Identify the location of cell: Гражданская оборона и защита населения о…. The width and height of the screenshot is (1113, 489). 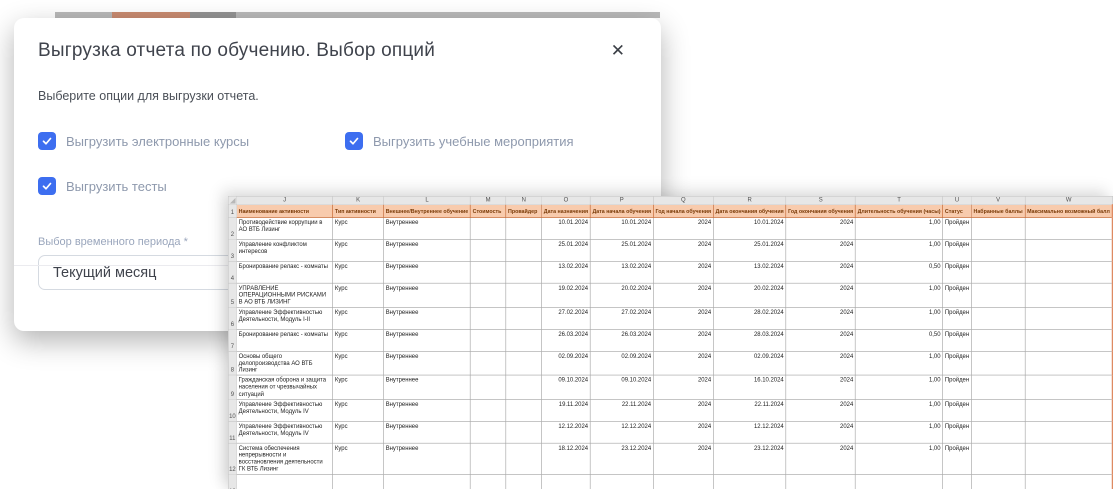
(285, 387).